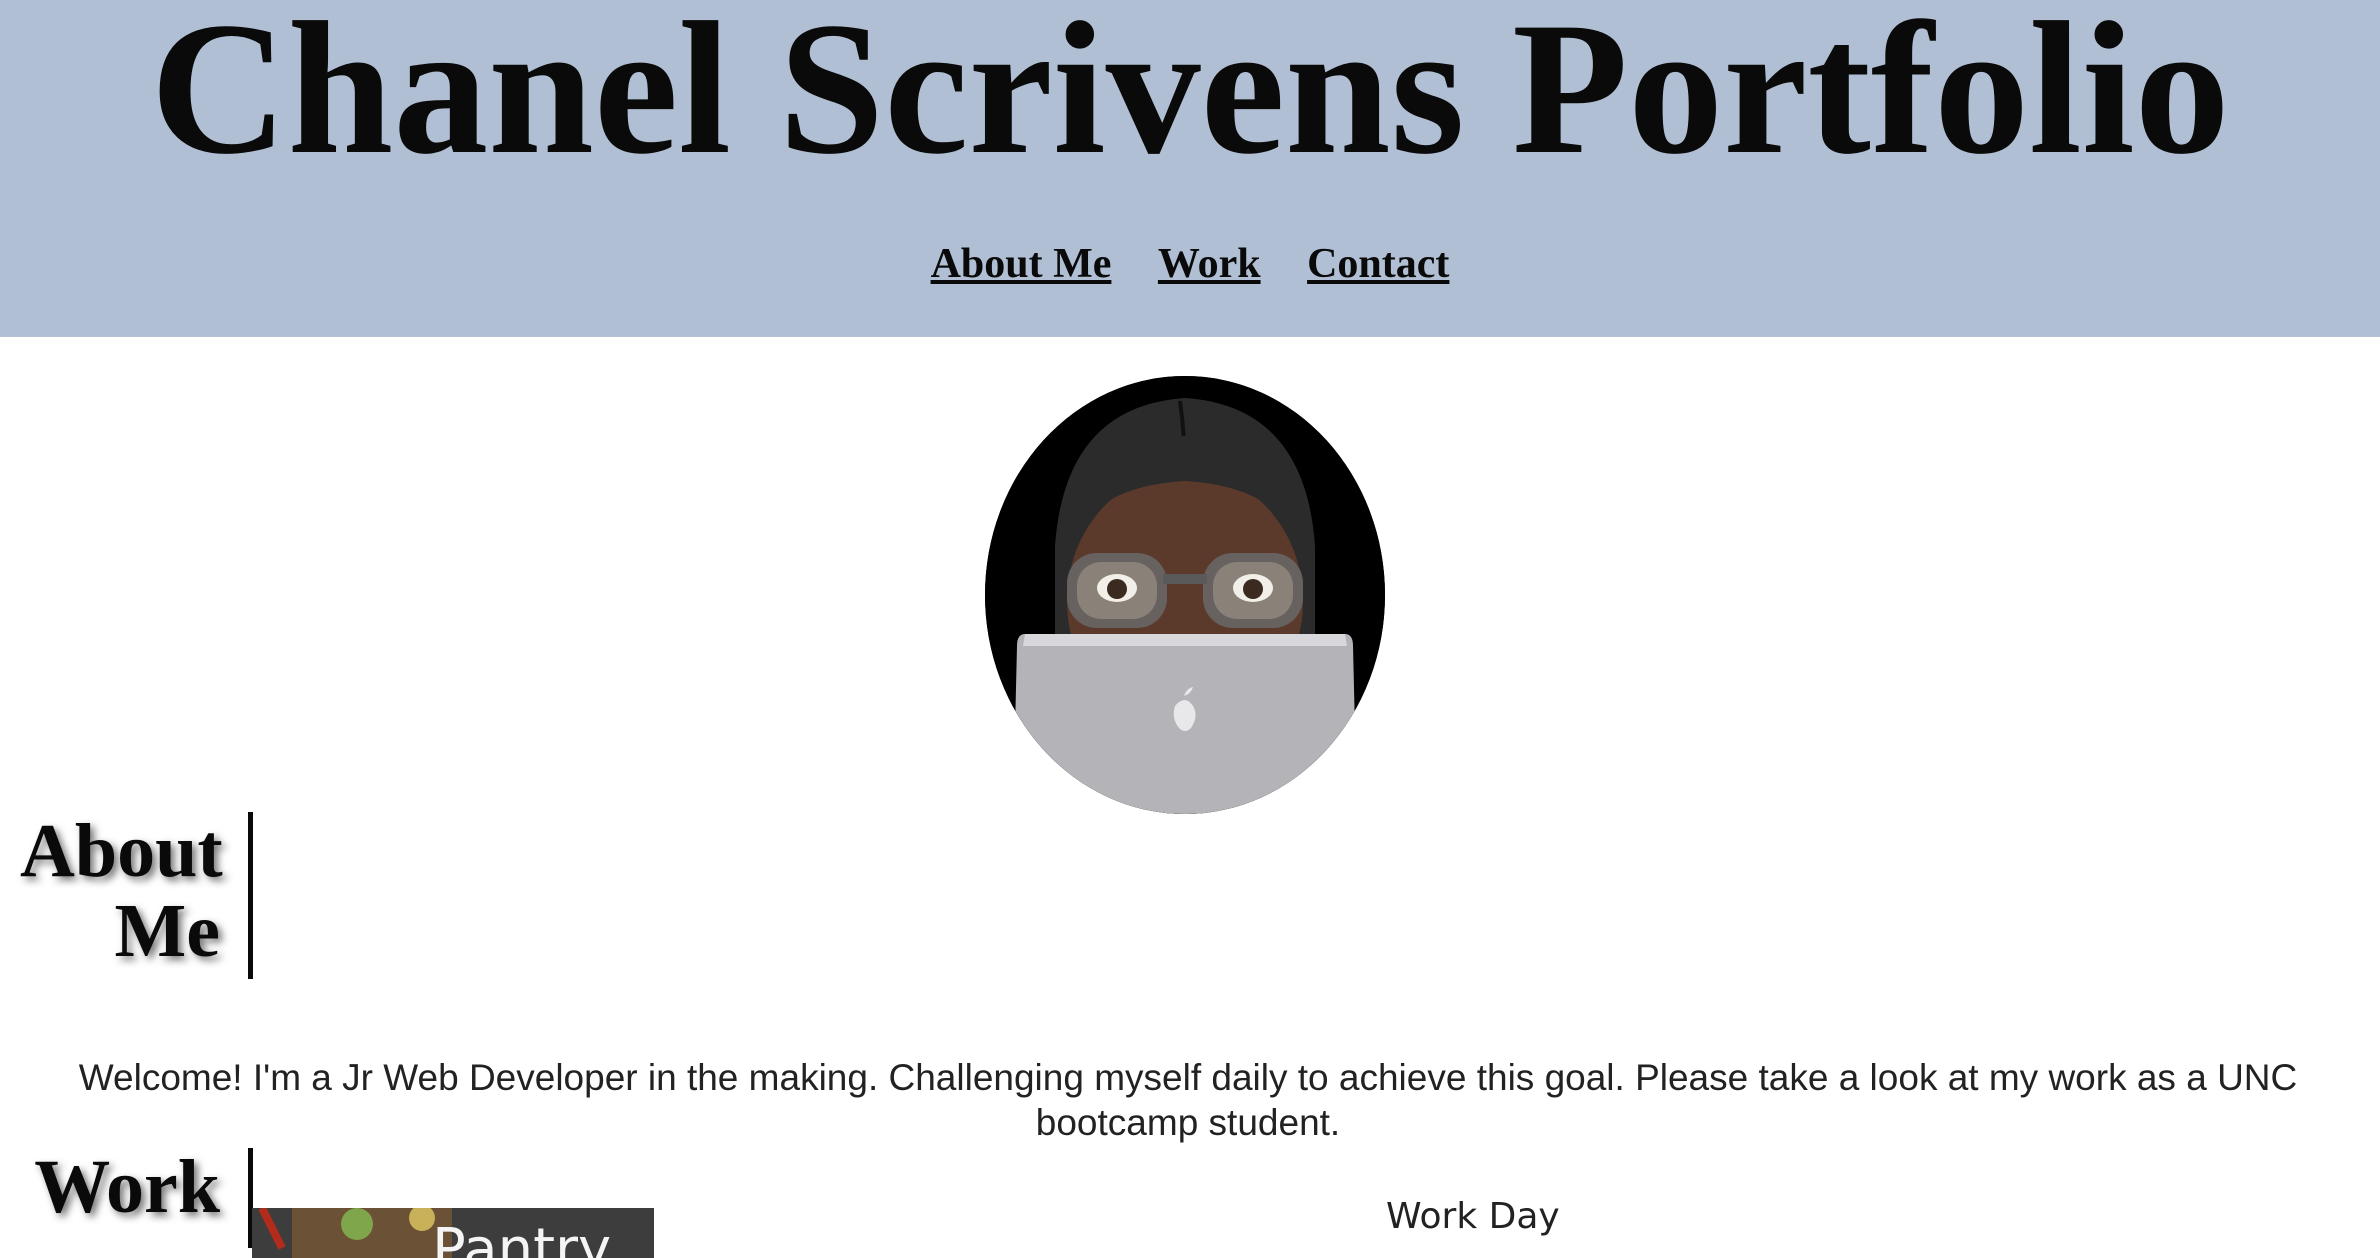 The width and height of the screenshot is (2380, 1258). Describe the element at coordinates (522, 1237) in the screenshot. I see `project-thumbnail-label: Pantry` at that location.